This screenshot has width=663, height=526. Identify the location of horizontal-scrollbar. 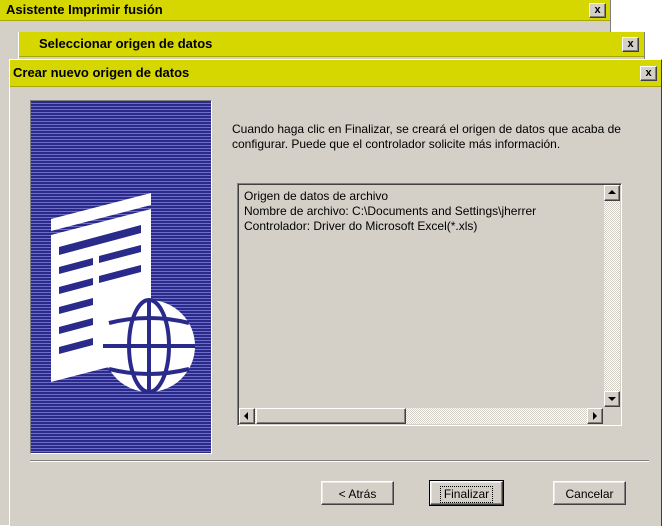
(421, 416).